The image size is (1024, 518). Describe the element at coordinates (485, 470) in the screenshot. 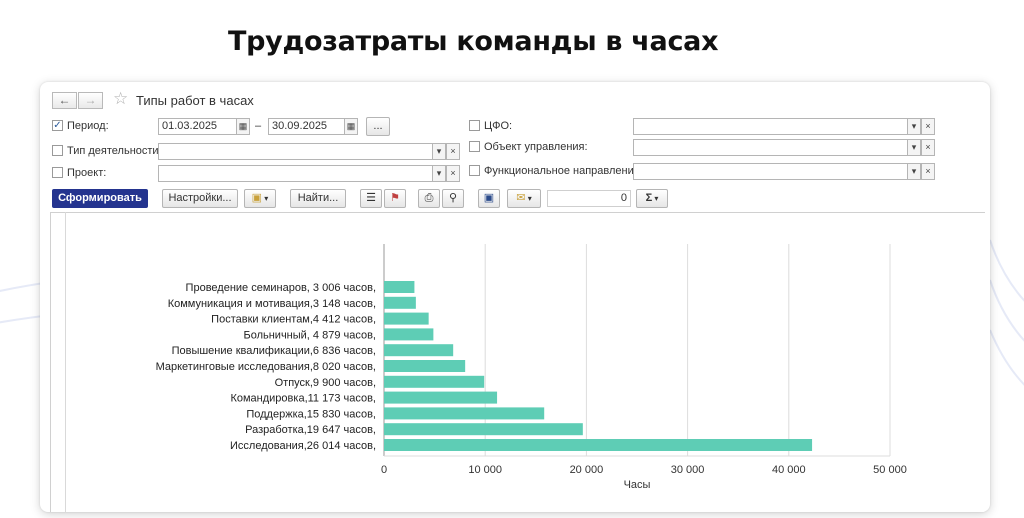

I see `x-tick-label: 10 000` at that location.